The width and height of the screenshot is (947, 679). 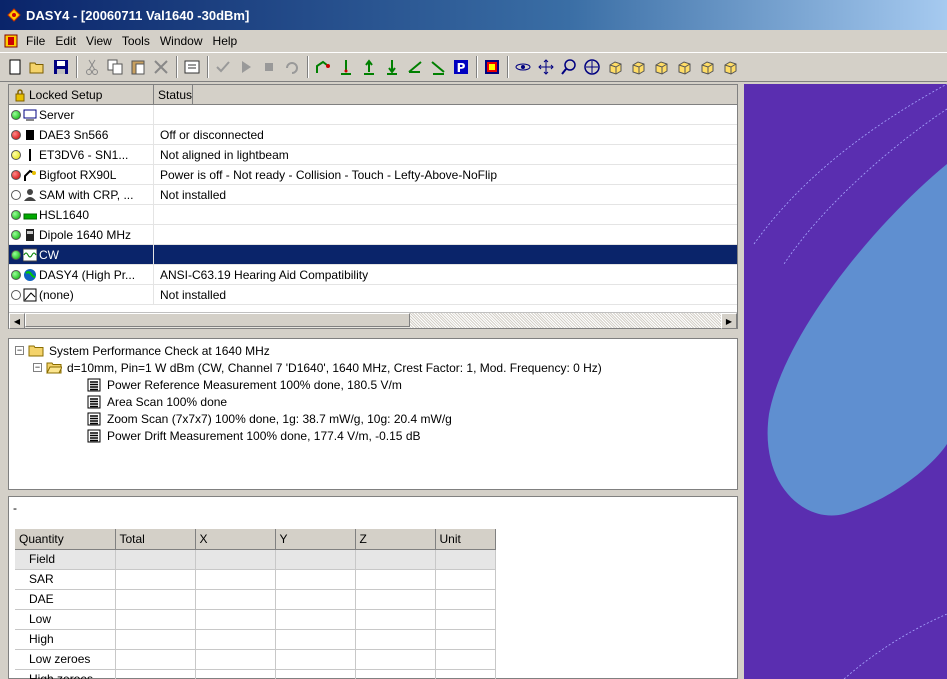 I want to click on cube-4-button, so click(x=684, y=67).